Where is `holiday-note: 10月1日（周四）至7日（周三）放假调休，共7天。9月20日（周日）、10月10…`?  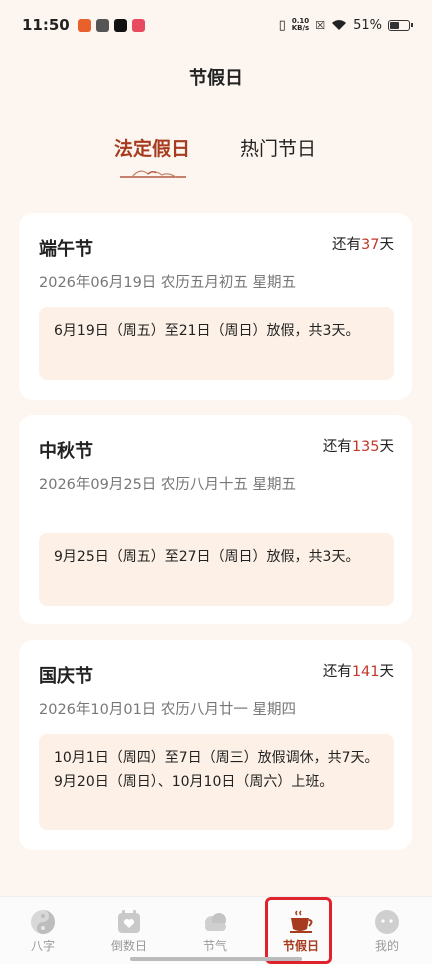
holiday-note: 10月1日（周四）至7日（周三）放假调休，共7天。9月20日（周日）、10月10… is located at coordinates (216, 782).